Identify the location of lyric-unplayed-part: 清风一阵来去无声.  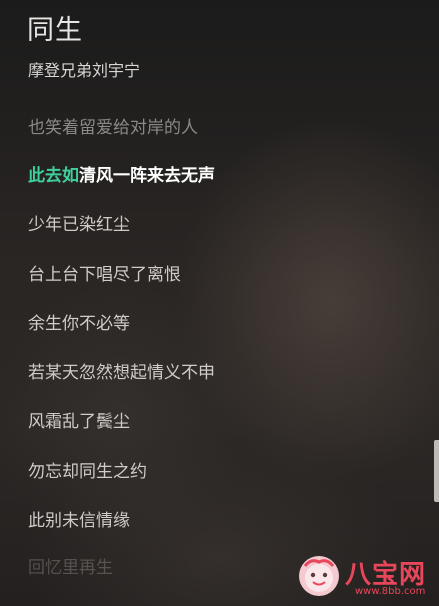
(147, 176).